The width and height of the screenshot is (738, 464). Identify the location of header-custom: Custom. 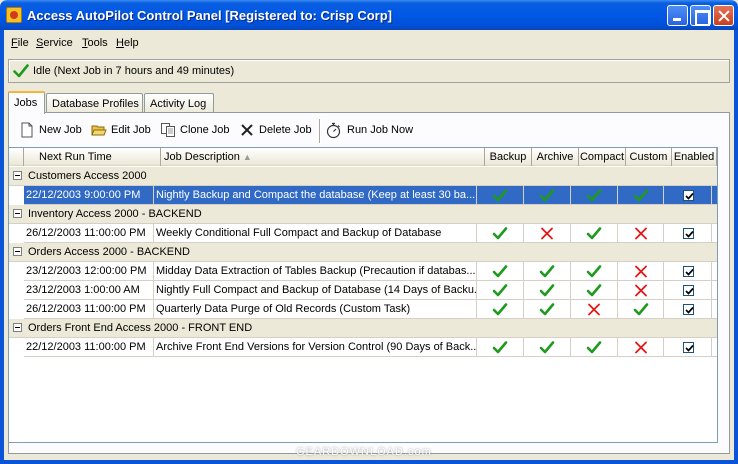
(649, 157).